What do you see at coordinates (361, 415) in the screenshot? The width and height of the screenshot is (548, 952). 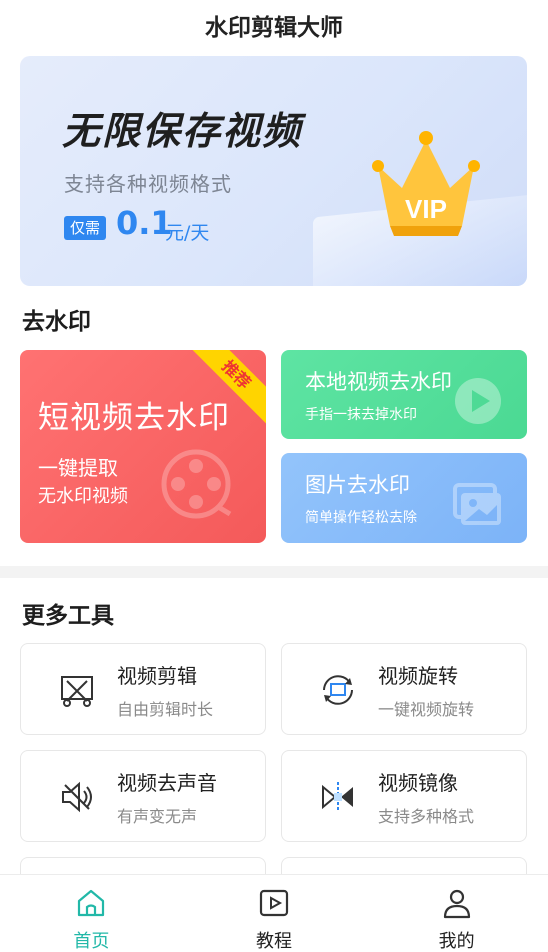 I see `local-video-desc: 手指一抹去掉水印` at bounding box center [361, 415].